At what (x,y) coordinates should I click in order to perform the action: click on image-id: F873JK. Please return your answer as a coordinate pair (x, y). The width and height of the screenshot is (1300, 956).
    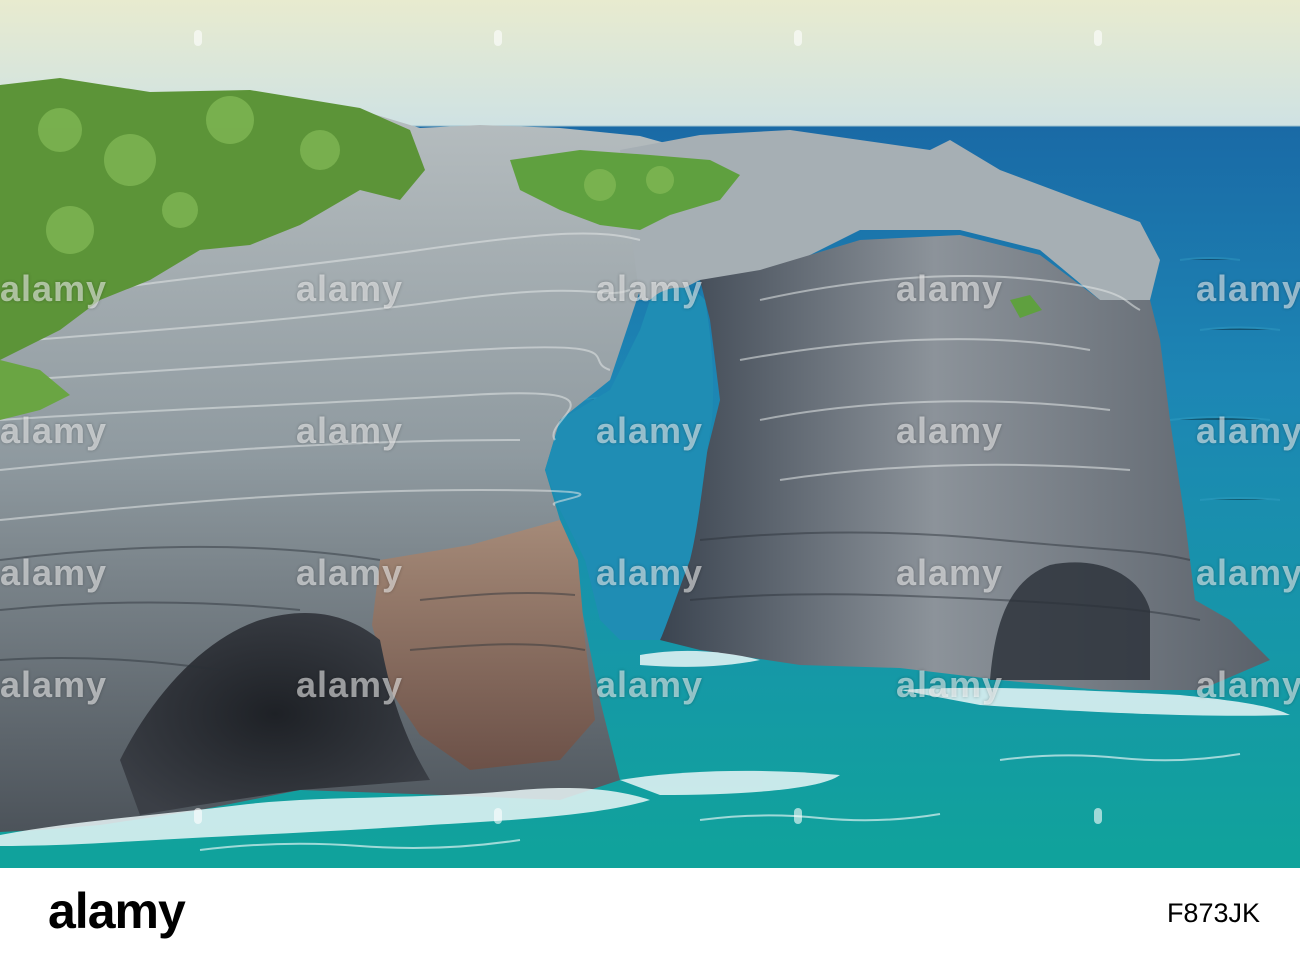
    Looking at the image, I should click on (1213, 913).